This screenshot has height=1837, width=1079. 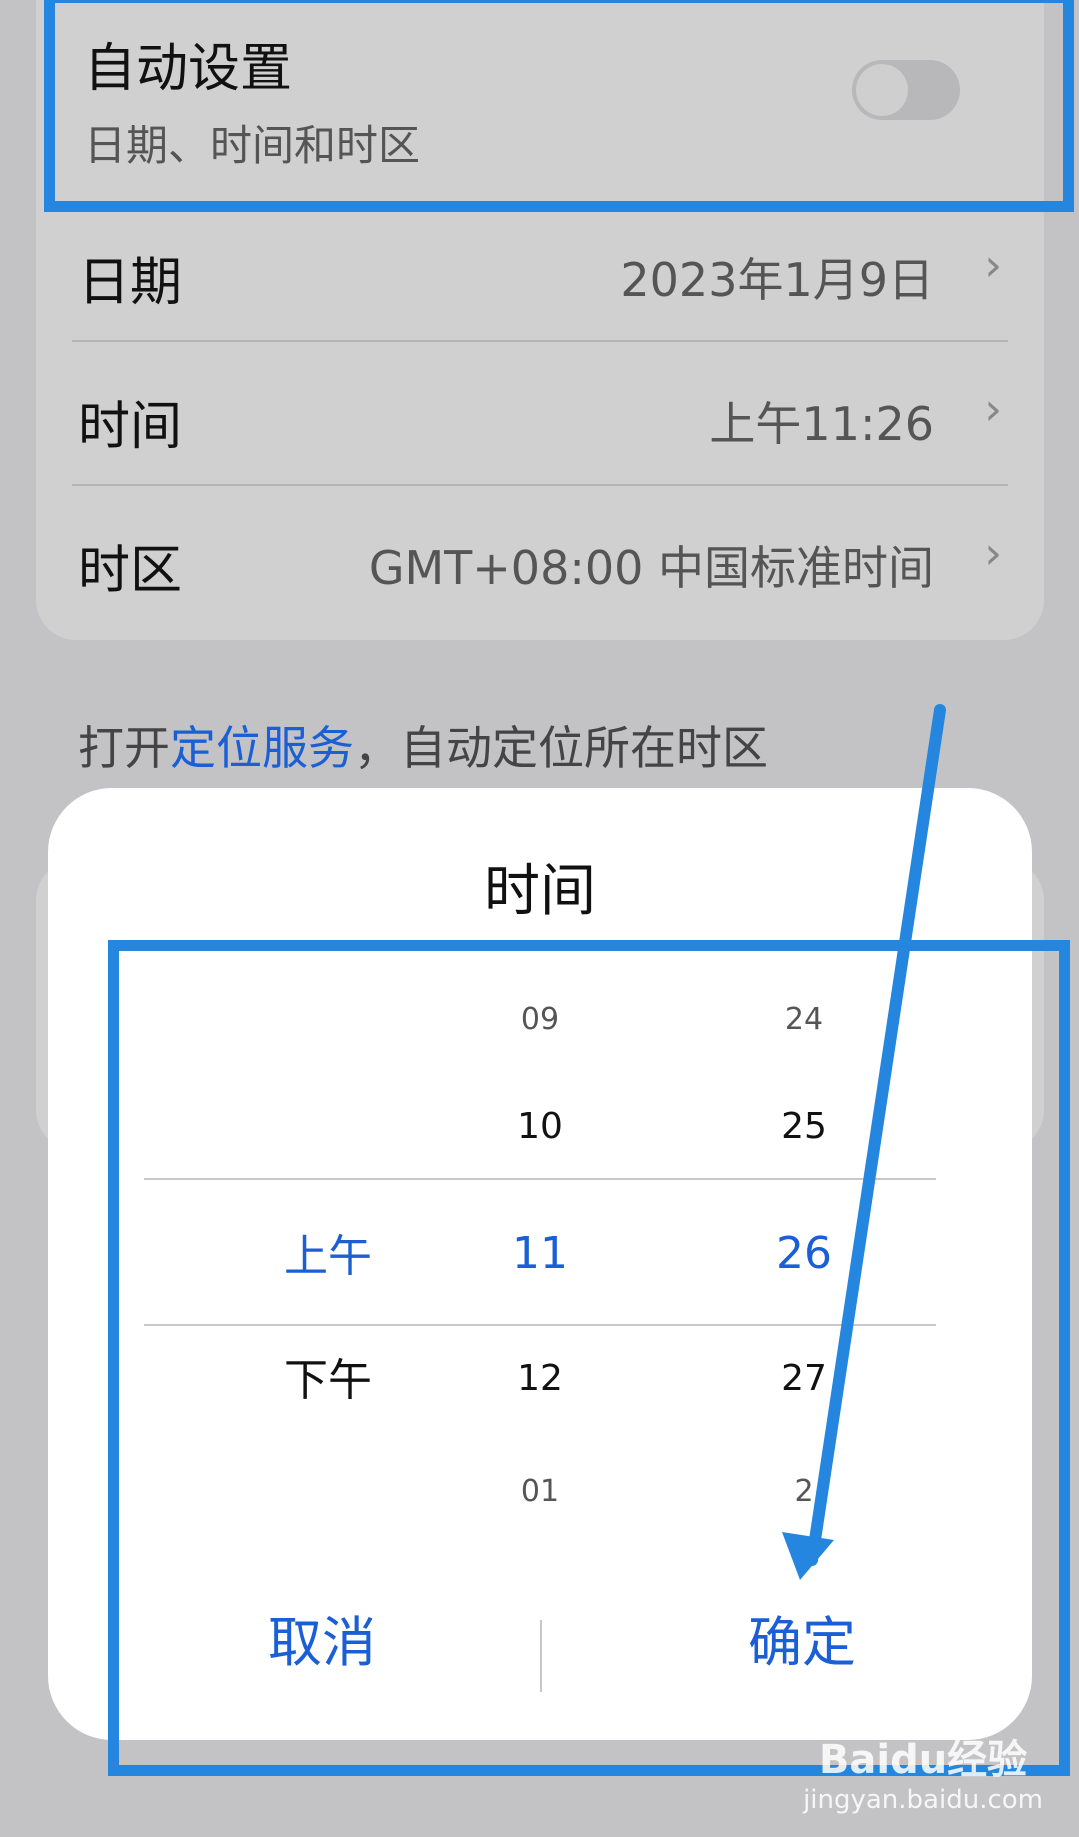 I want to click on watermark-brand: Baidu经验, so click(x=923, y=1760).